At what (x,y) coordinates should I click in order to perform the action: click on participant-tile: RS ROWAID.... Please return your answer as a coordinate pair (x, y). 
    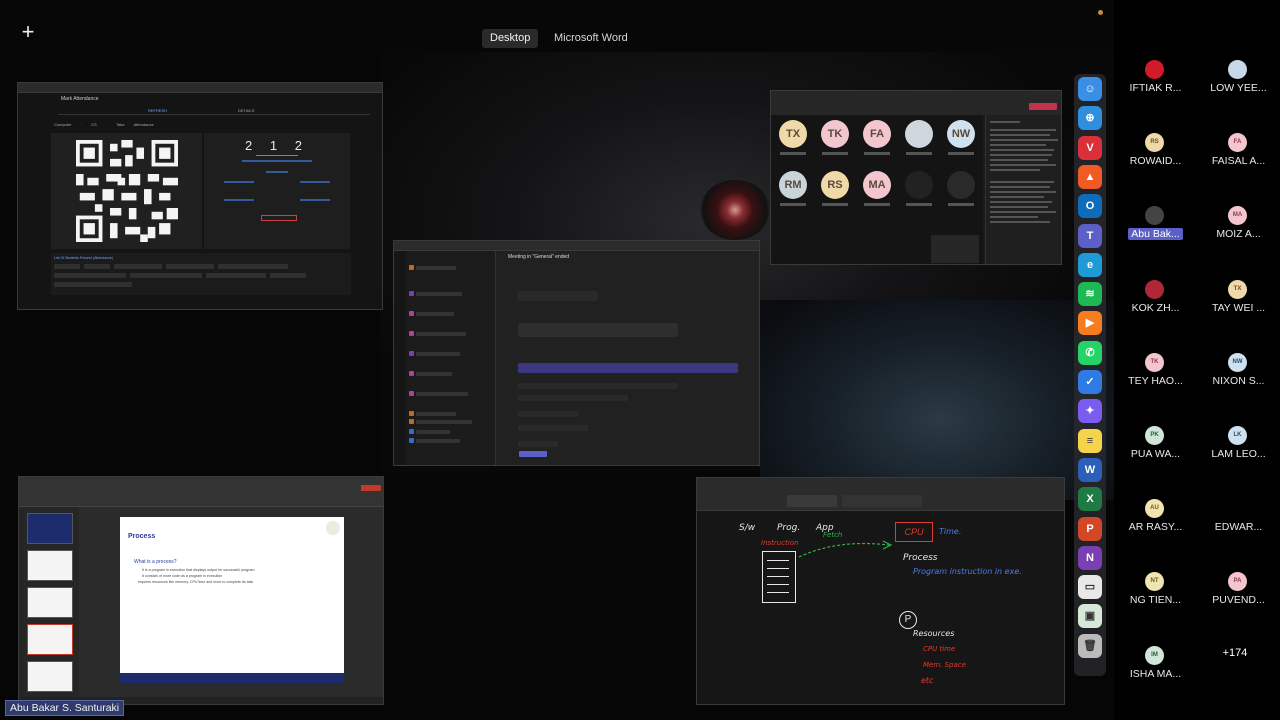
    Looking at the image, I should click on (1155, 161).